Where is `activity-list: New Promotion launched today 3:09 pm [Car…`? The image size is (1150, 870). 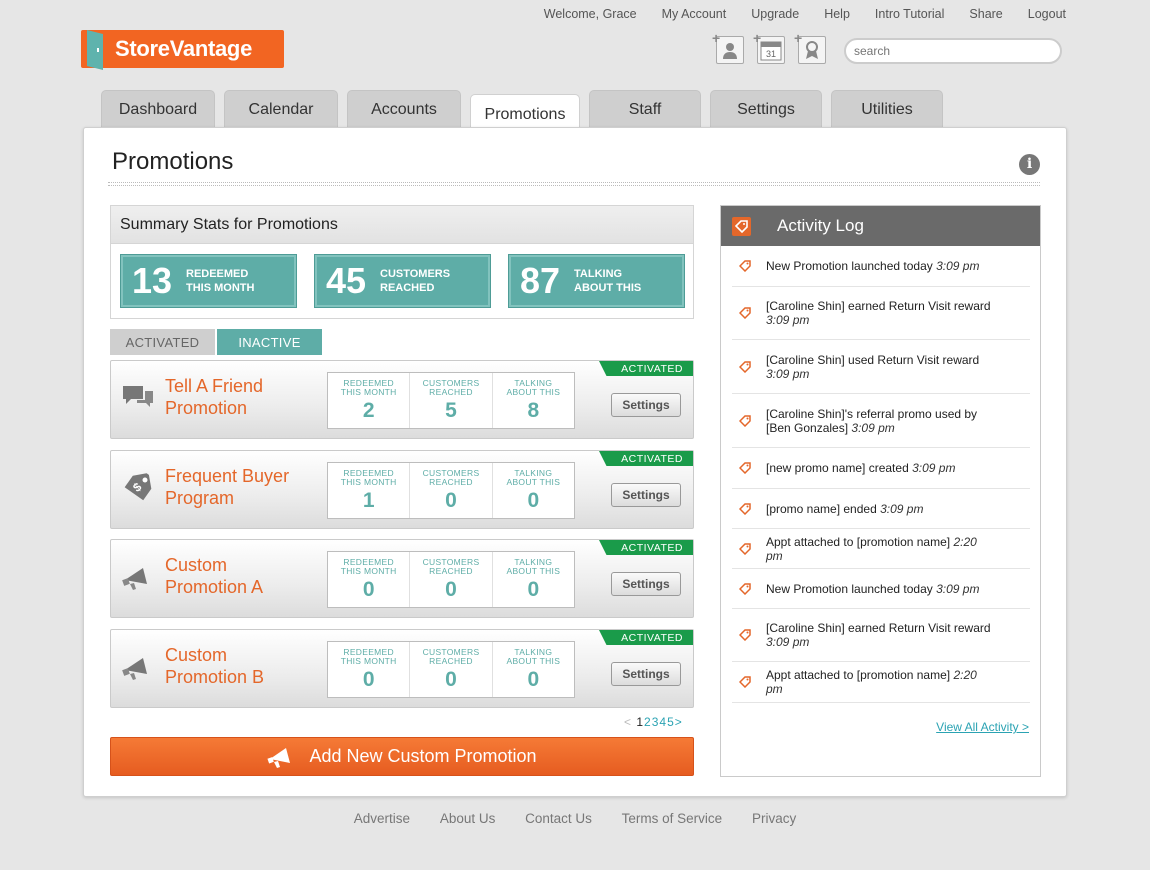 activity-list: New Promotion launched today 3:09 pm [Car… is located at coordinates (880, 474).